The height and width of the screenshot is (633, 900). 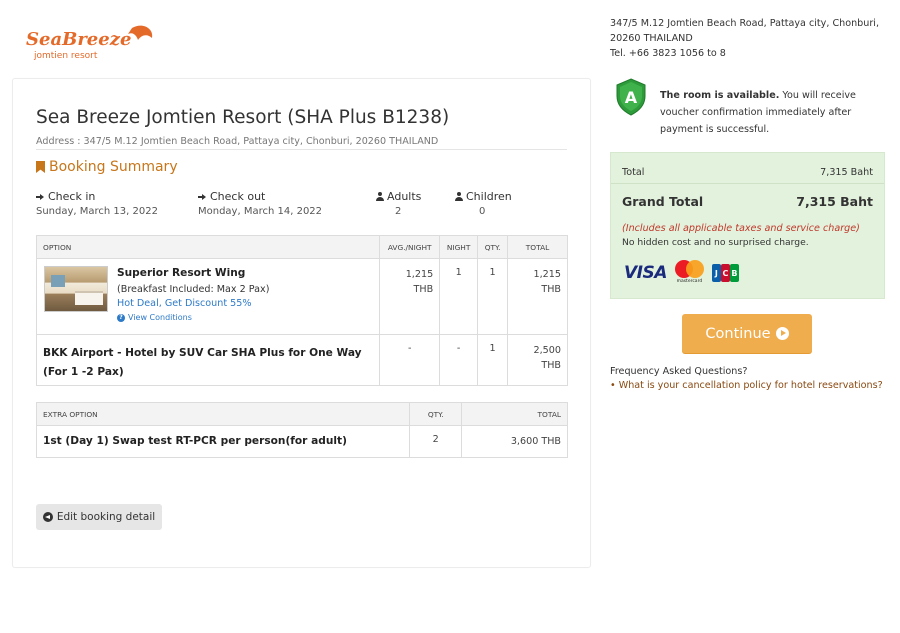 I want to click on question-circle-icon: ?, so click(x=121, y=317).